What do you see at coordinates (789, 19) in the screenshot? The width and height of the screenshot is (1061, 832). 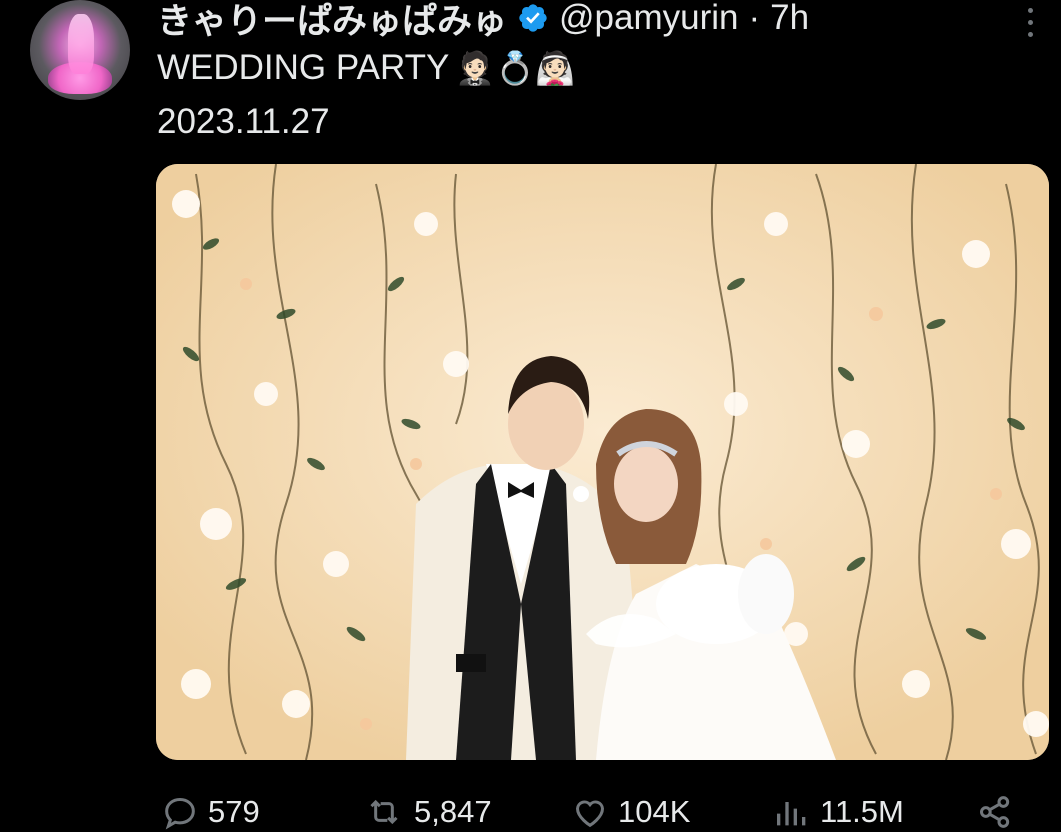 I see `tweet-timestamp: 7h` at bounding box center [789, 19].